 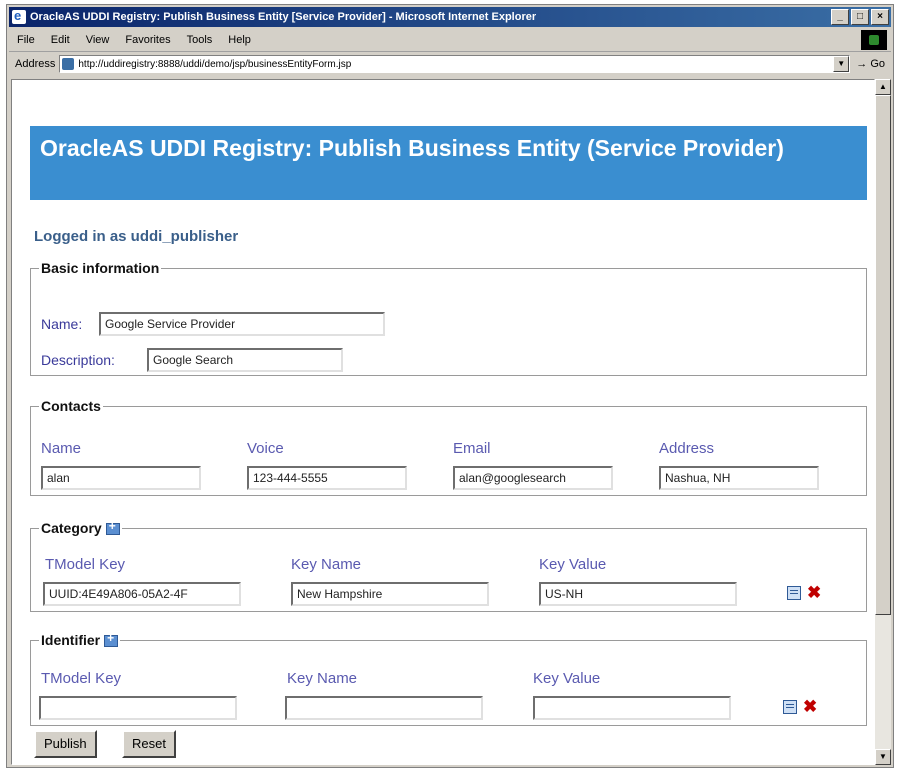 What do you see at coordinates (322, 678) in the screenshot?
I see `identifier-key-name-header: Key Name` at bounding box center [322, 678].